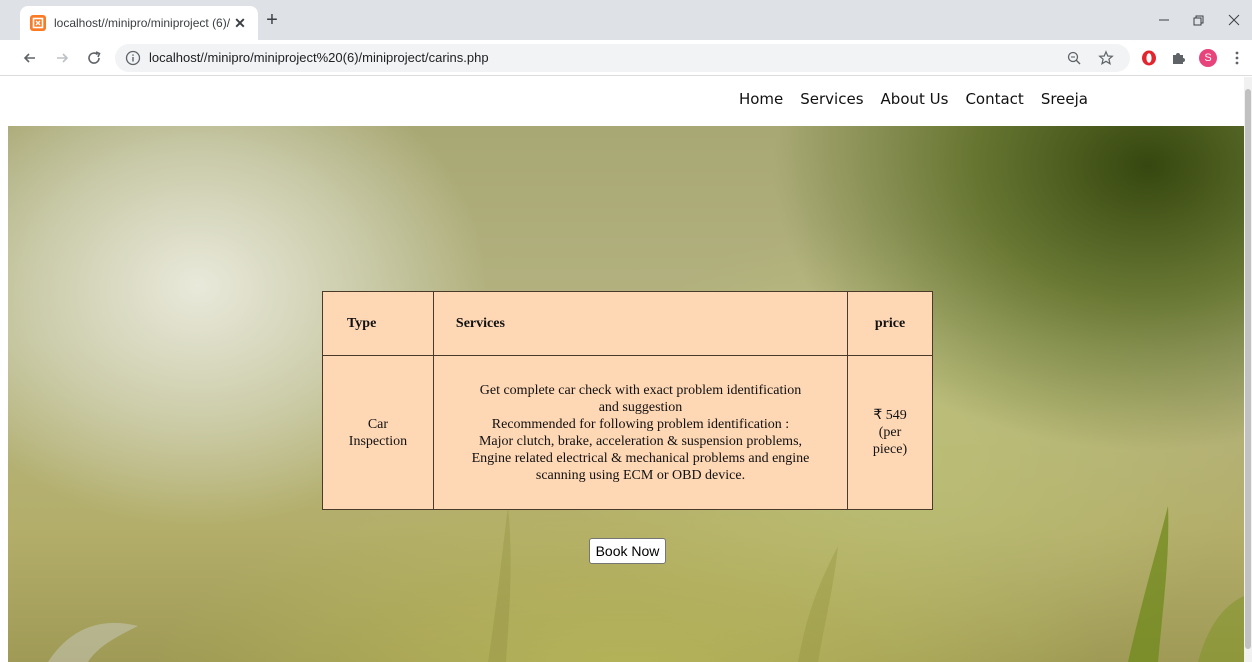 The height and width of the screenshot is (662, 1252). I want to click on arrow-right-icon, so click(62, 58).